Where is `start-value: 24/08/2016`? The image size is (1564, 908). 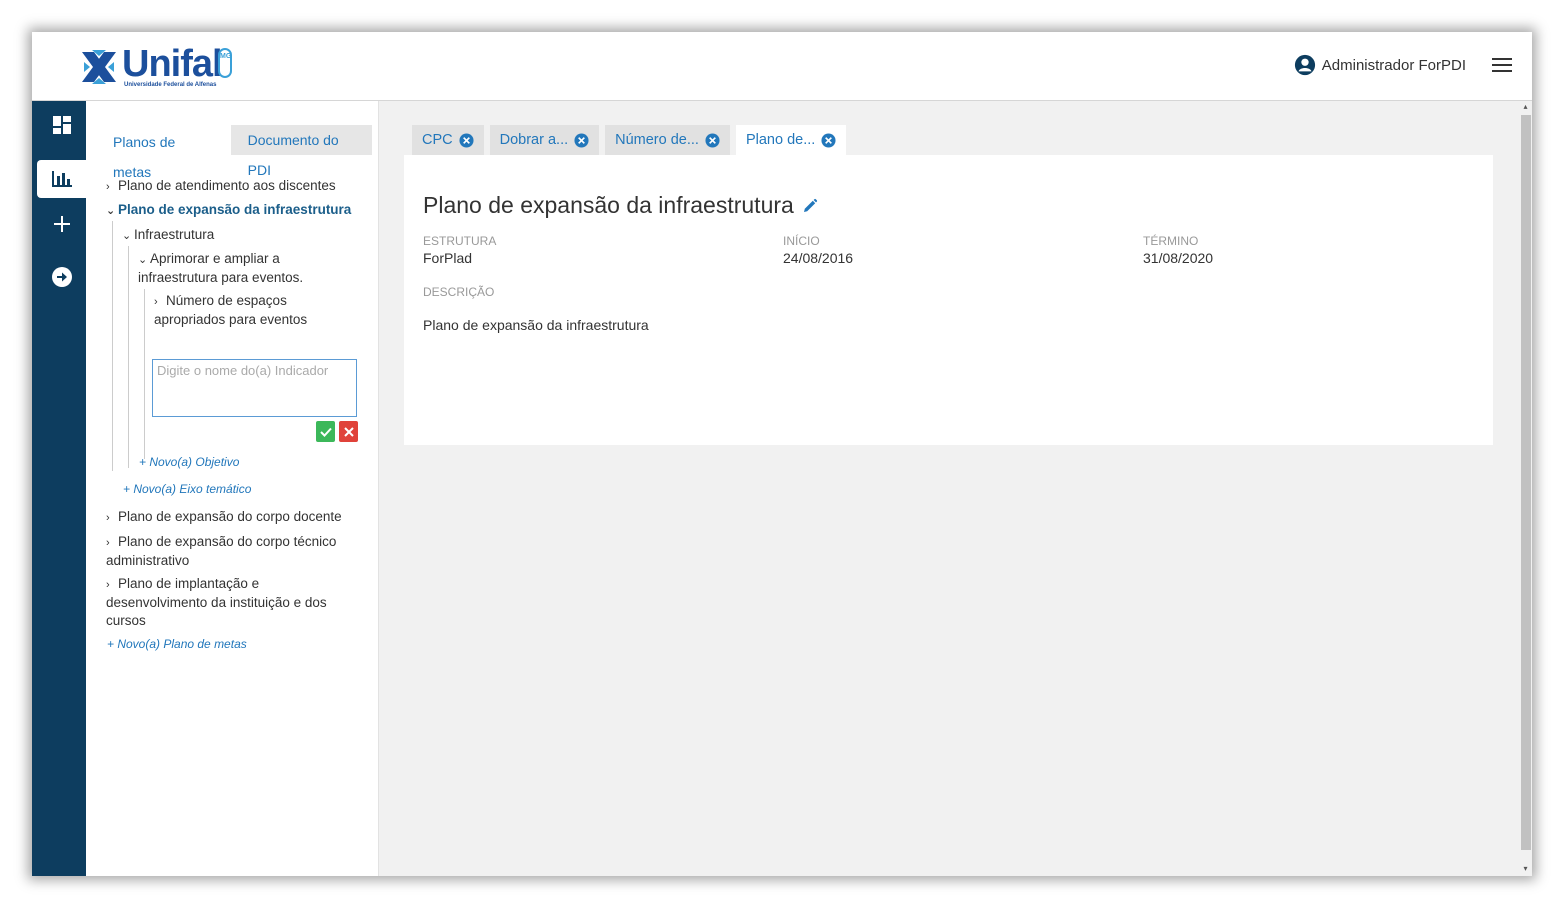 start-value: 24/08/2016 is located at coordinates (818, 258).